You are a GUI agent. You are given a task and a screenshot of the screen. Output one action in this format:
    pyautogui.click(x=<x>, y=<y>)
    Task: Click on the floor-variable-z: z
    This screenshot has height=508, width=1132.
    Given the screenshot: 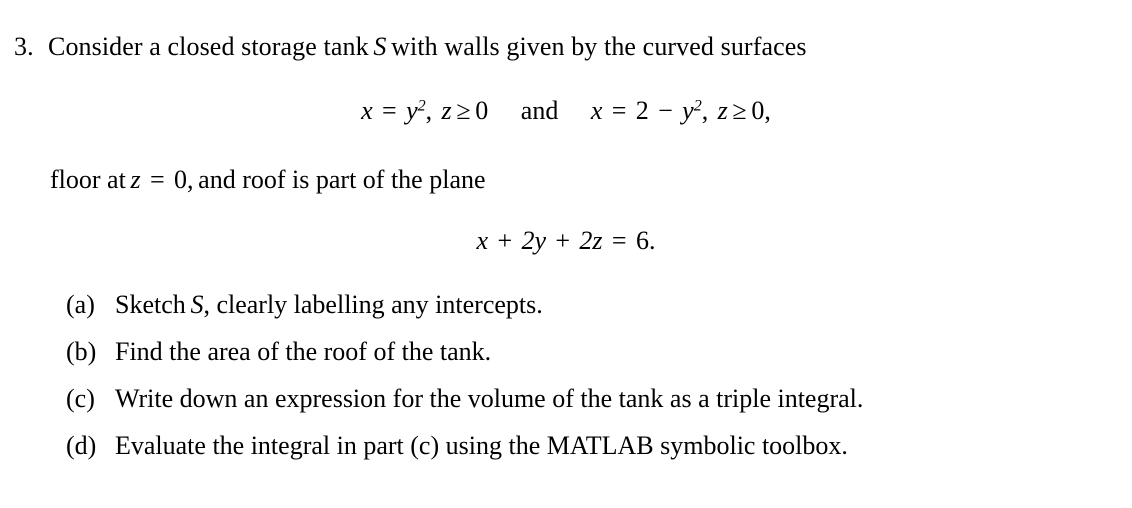 What is the action you would take?
    pyautogui.click(x=135, y=179)
    